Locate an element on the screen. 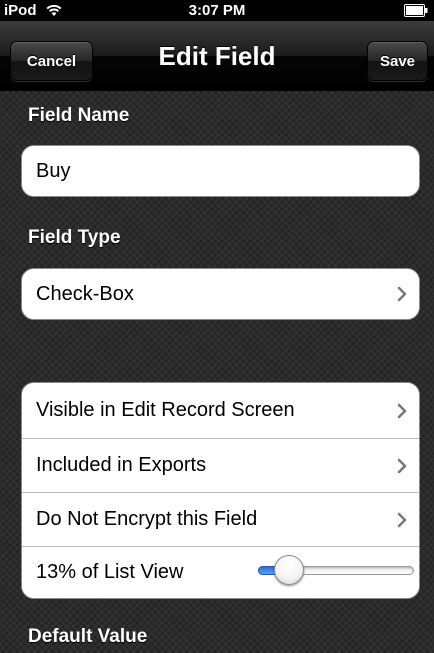 The width and height of the screenshot is (434, 653). field-name-value: Buy is located at coordinates (53, 170).